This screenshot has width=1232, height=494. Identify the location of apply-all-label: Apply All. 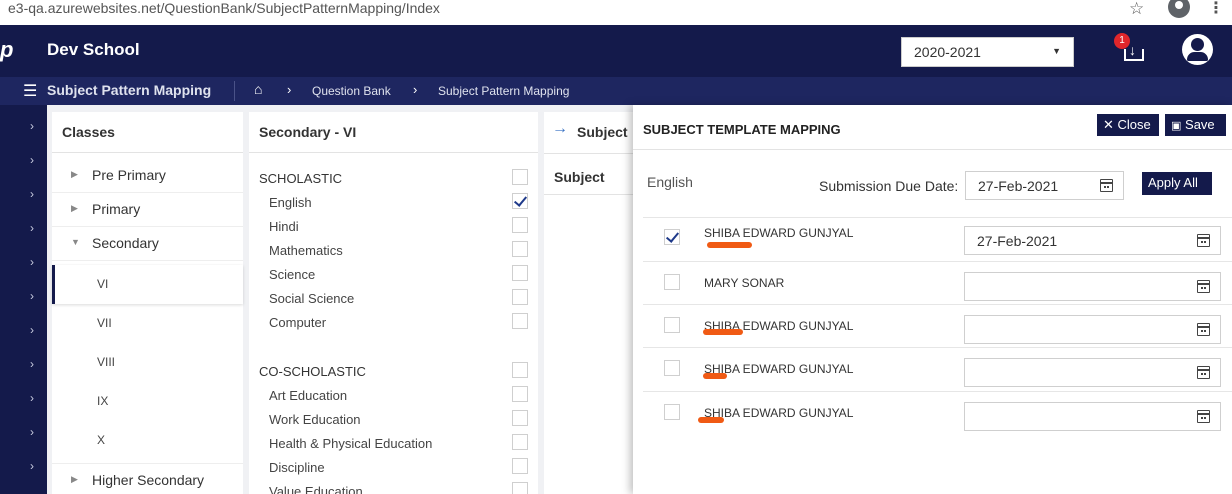
(1173, 182).